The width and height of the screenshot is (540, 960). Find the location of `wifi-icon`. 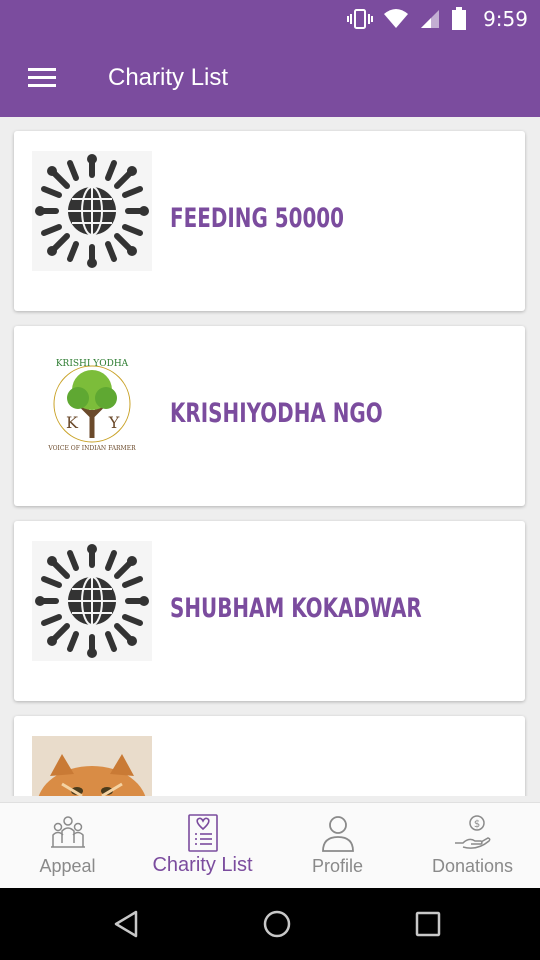

wifi-icon is located at coordinates (396, 18).